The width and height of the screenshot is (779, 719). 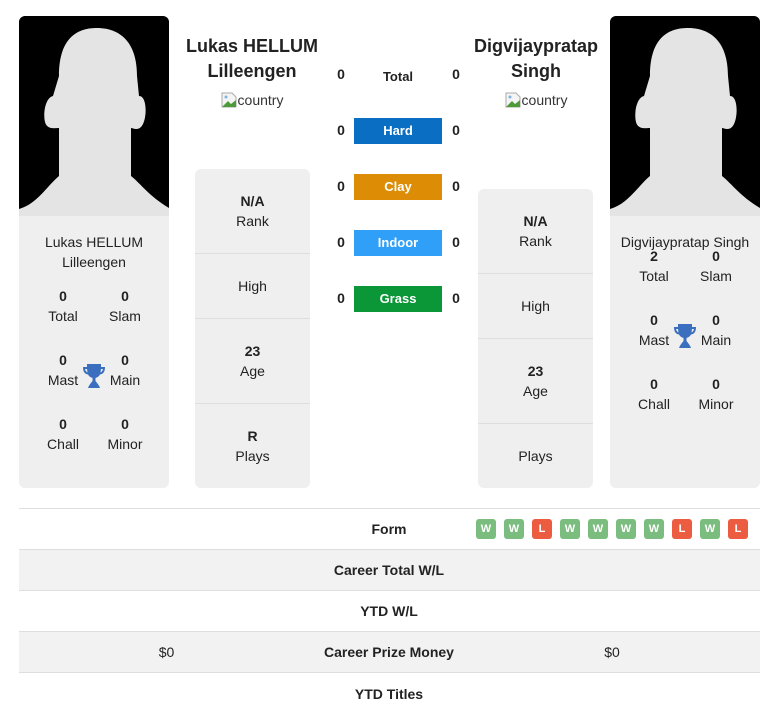 I want to click on player2-country-flag: country, so click(x=536, y=100).